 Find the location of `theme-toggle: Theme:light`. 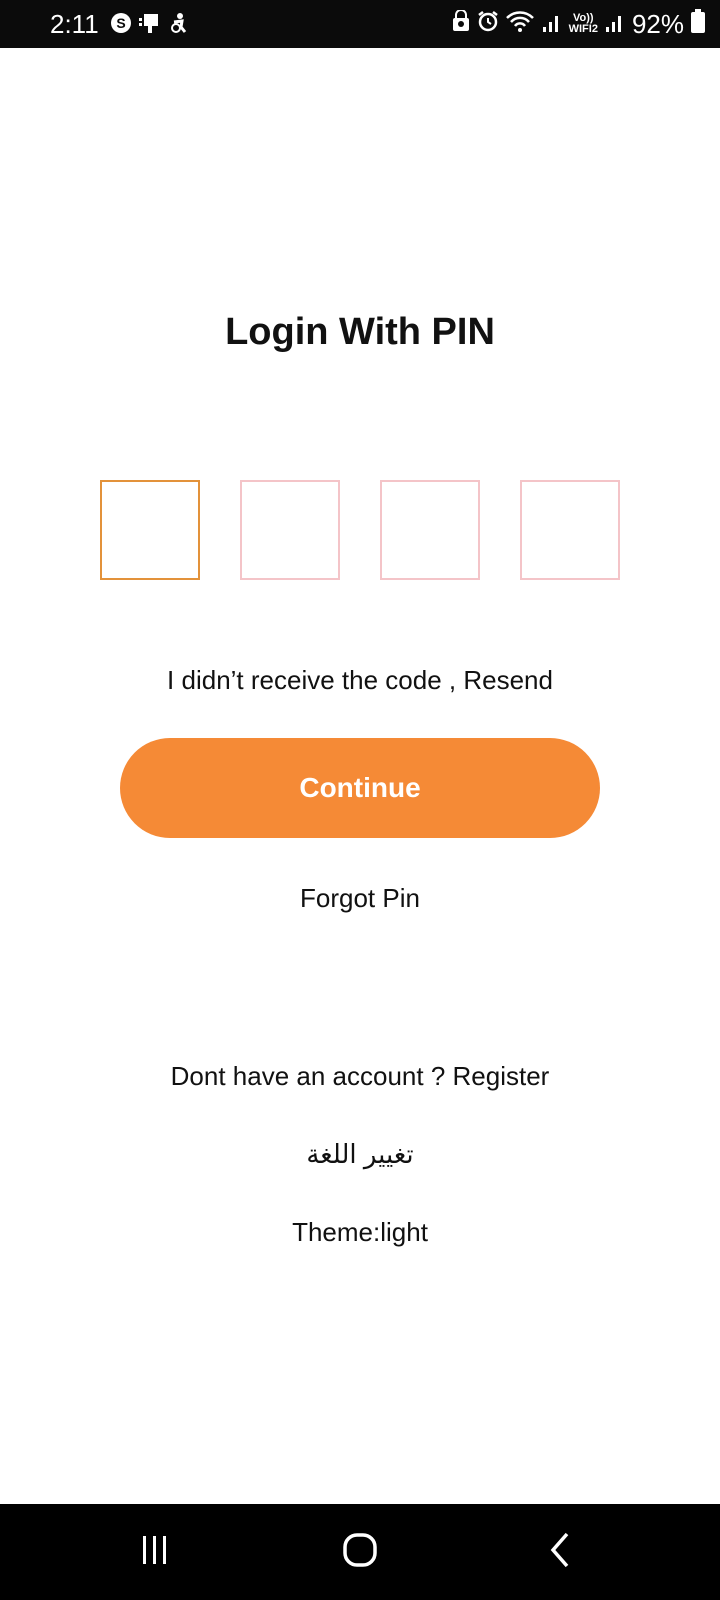

theme-toggle: Theme:light is located at coordinates (360, 1232).